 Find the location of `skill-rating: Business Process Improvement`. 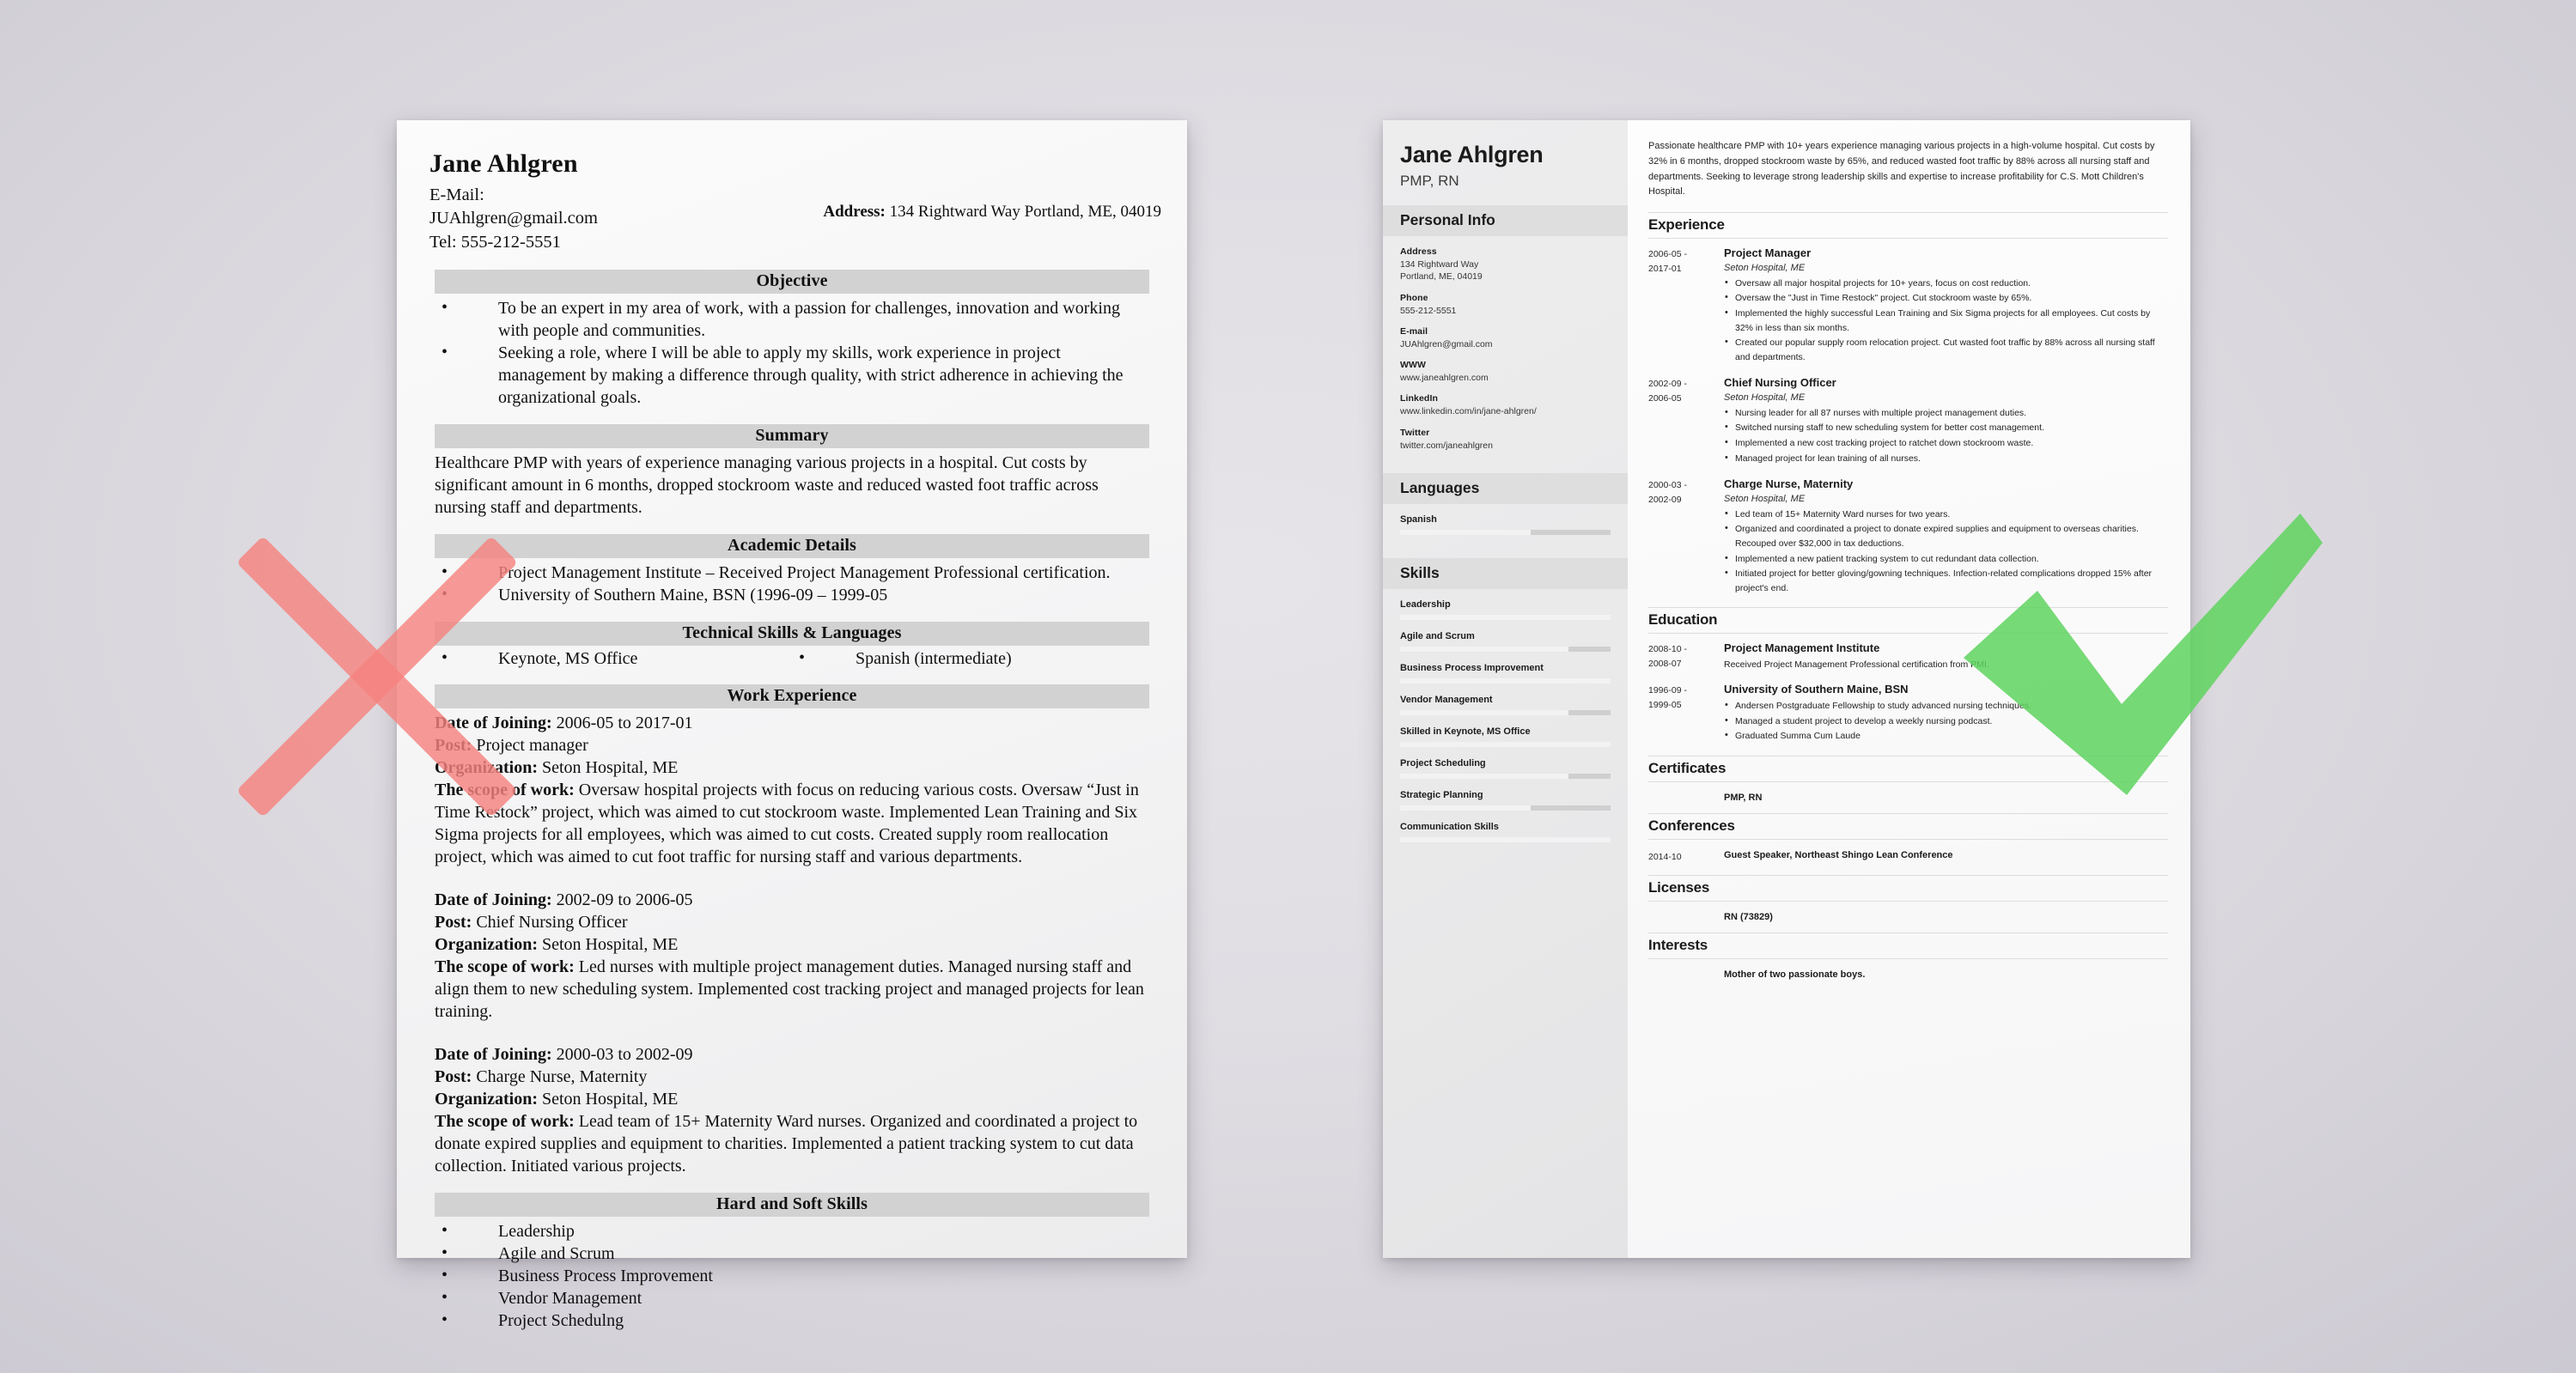

skill-rating: Business Process Improvement is located at coordinates (1505, 673).